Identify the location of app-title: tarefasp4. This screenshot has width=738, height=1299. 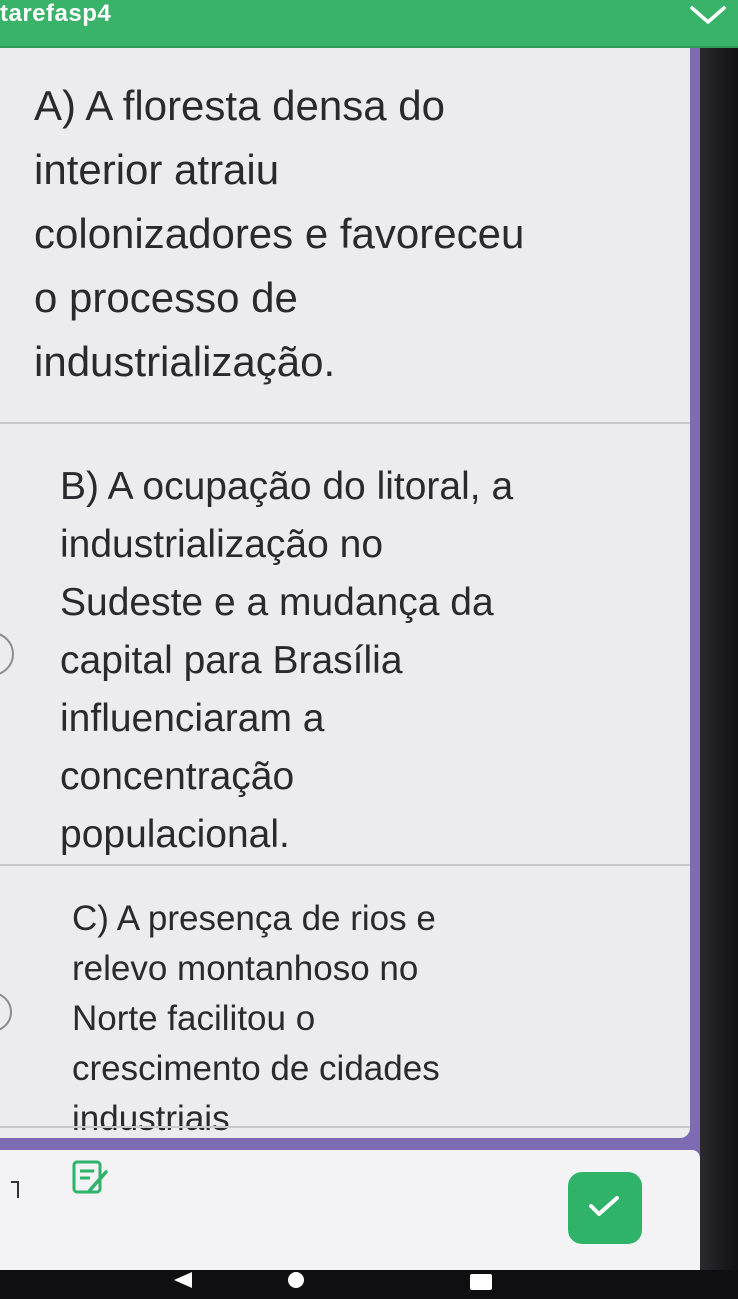
(56, 13).